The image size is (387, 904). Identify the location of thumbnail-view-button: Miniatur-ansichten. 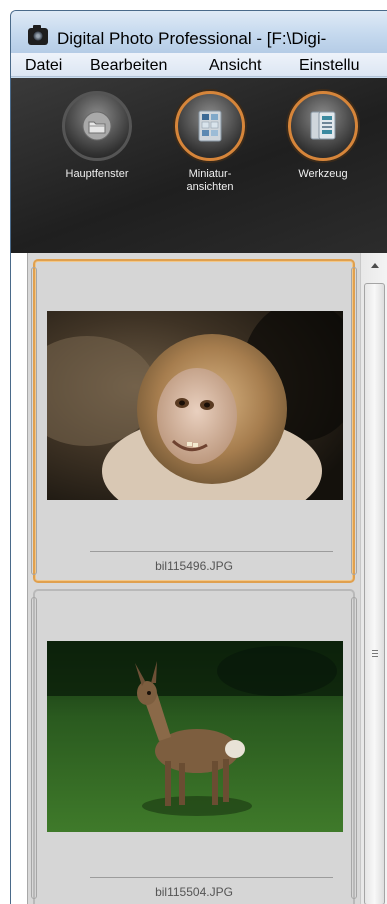
(210, 142).